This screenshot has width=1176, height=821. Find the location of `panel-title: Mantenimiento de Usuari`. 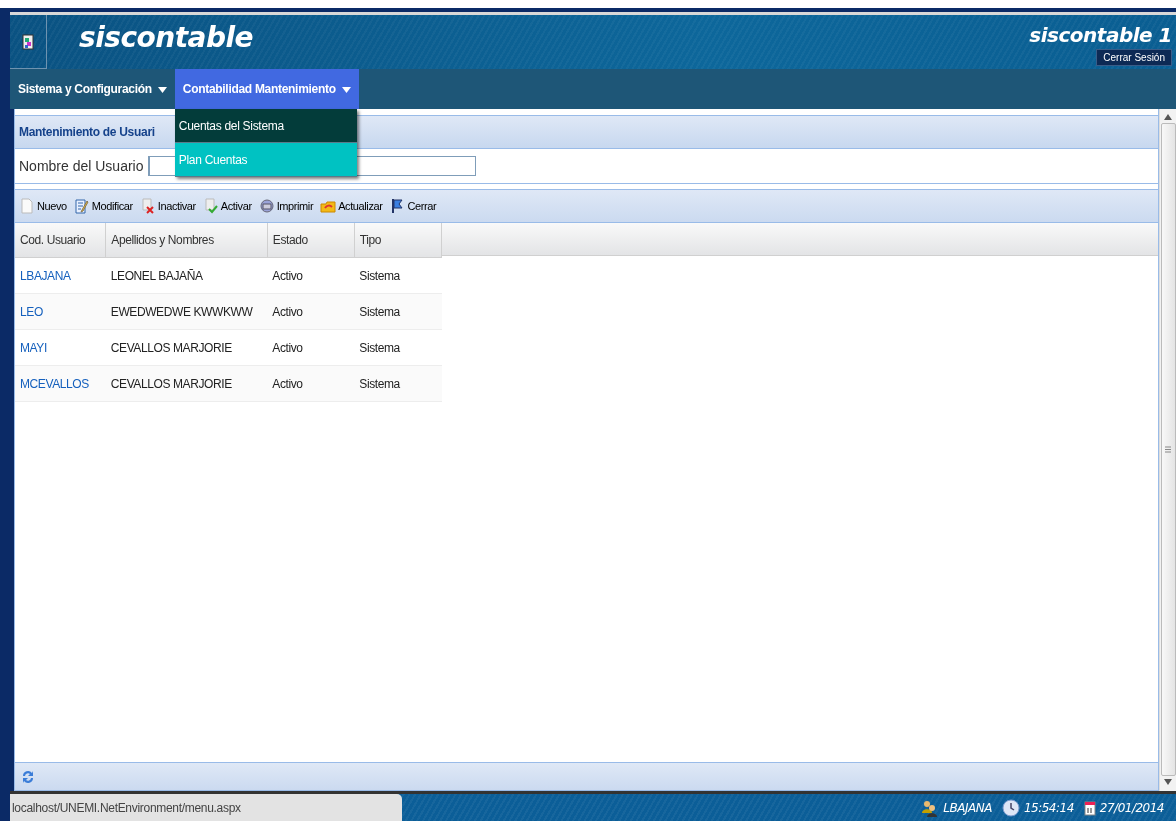

panel-title: Mantenimiento de Usuari is located at coordinates (87, 132).